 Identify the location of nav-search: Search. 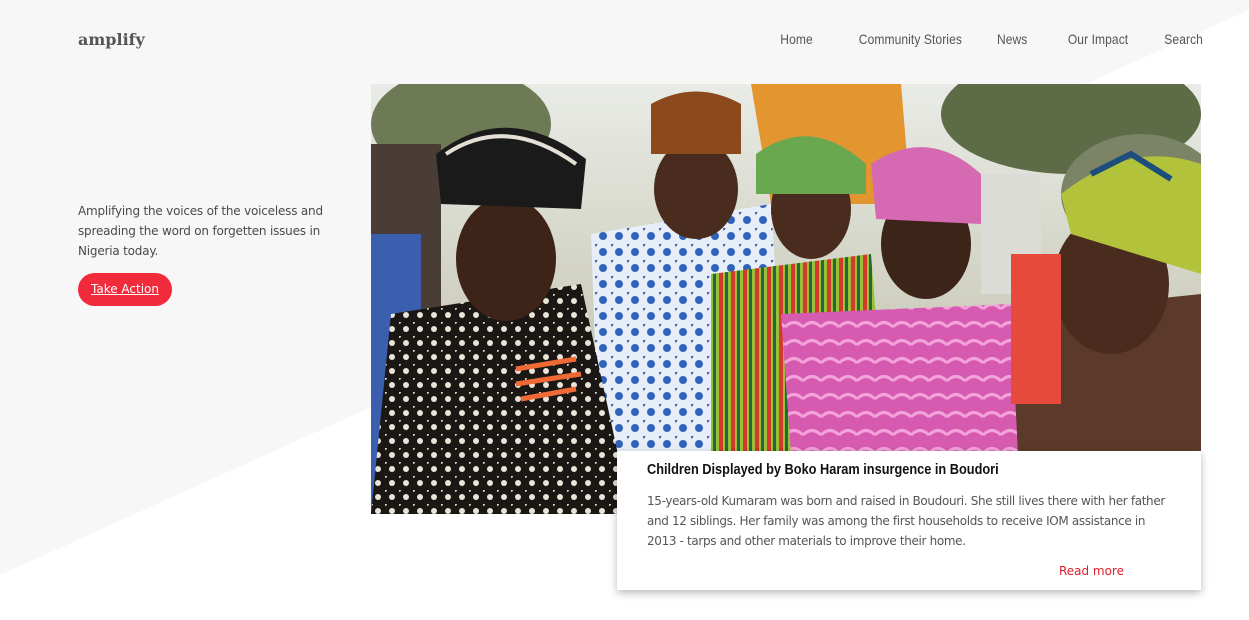
(1183, 39).